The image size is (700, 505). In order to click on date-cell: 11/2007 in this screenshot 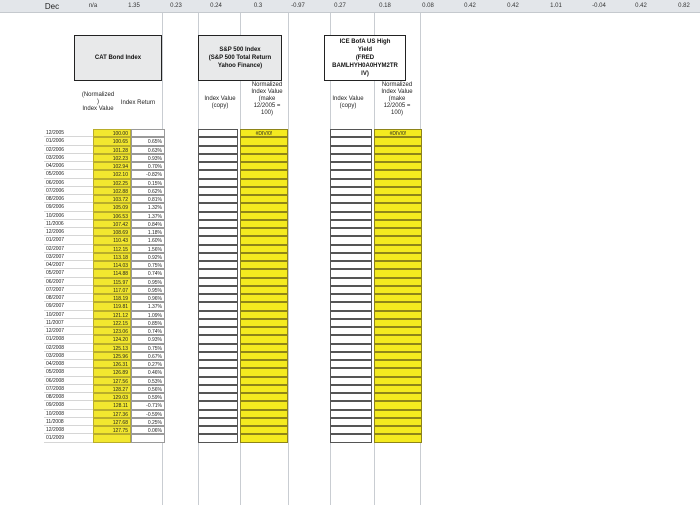, I will do `click(68, 322)`.